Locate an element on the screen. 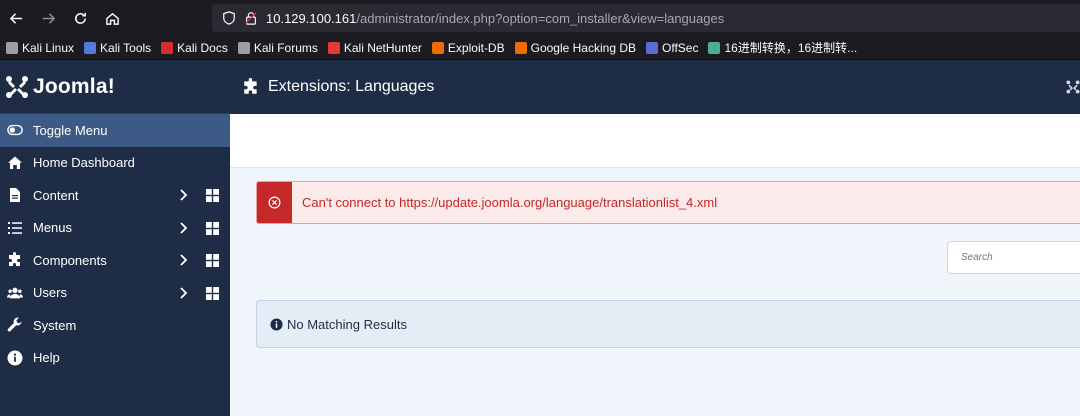  bookmark-item: Kali Linux is located at coordinates (40, 48).